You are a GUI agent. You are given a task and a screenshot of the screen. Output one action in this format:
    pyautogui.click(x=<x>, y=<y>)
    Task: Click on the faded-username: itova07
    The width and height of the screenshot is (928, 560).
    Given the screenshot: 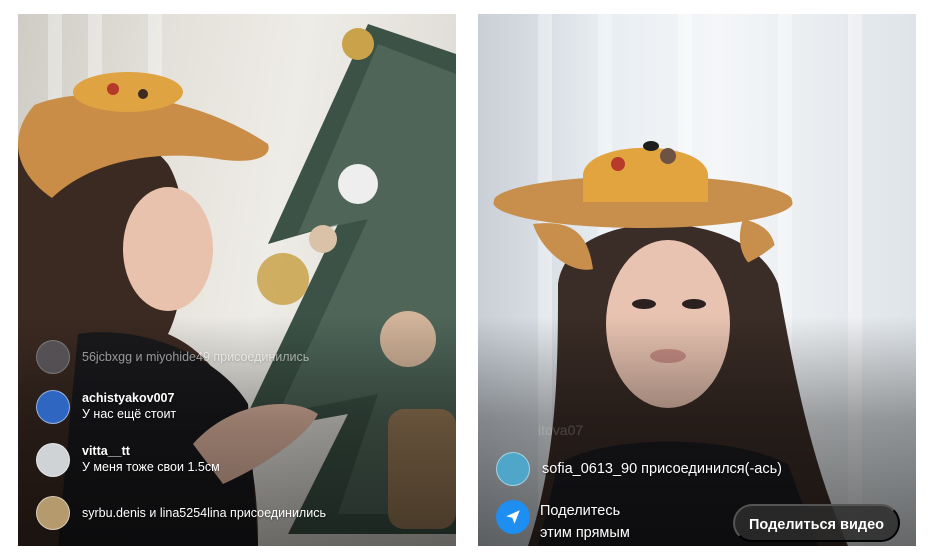 What is the action you would take?
    pyautogui.click(x=561, y=430)
    